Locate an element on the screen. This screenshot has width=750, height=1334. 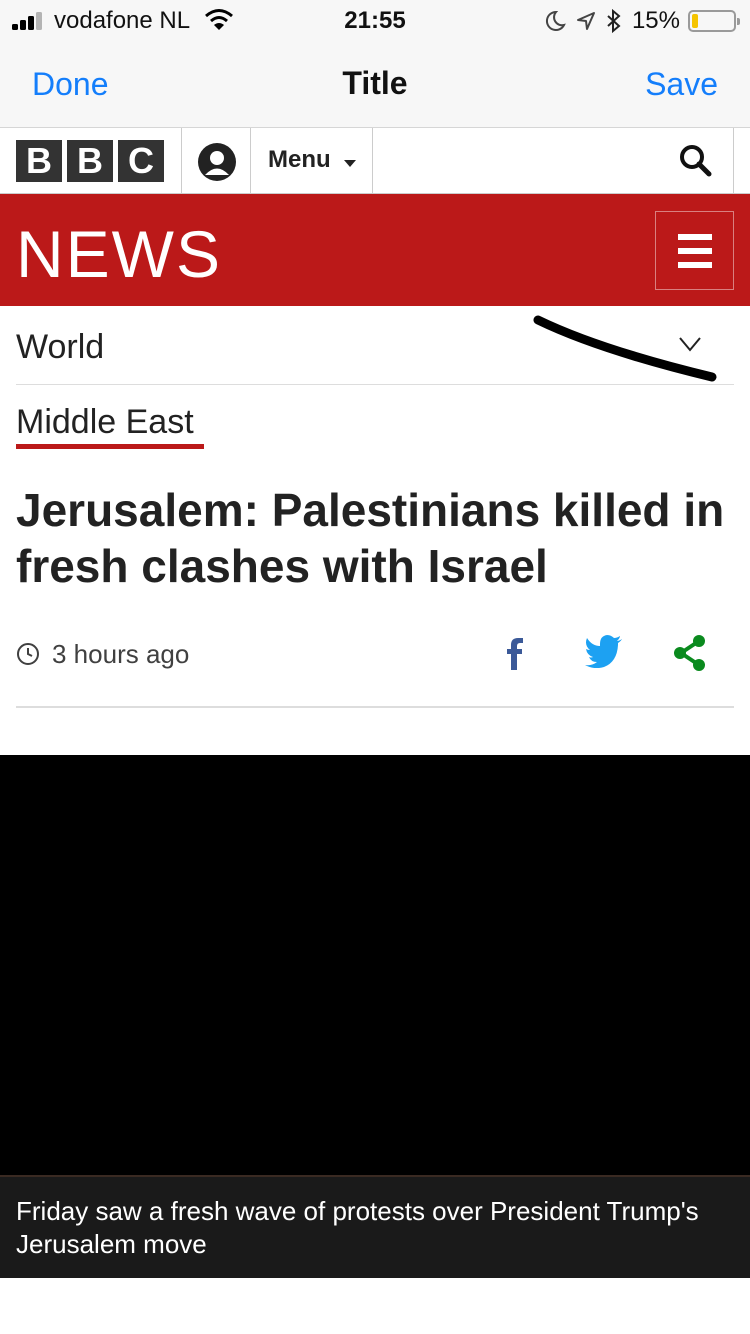
navigation-bar: Done Title Save is located at coordinates (375, 84).